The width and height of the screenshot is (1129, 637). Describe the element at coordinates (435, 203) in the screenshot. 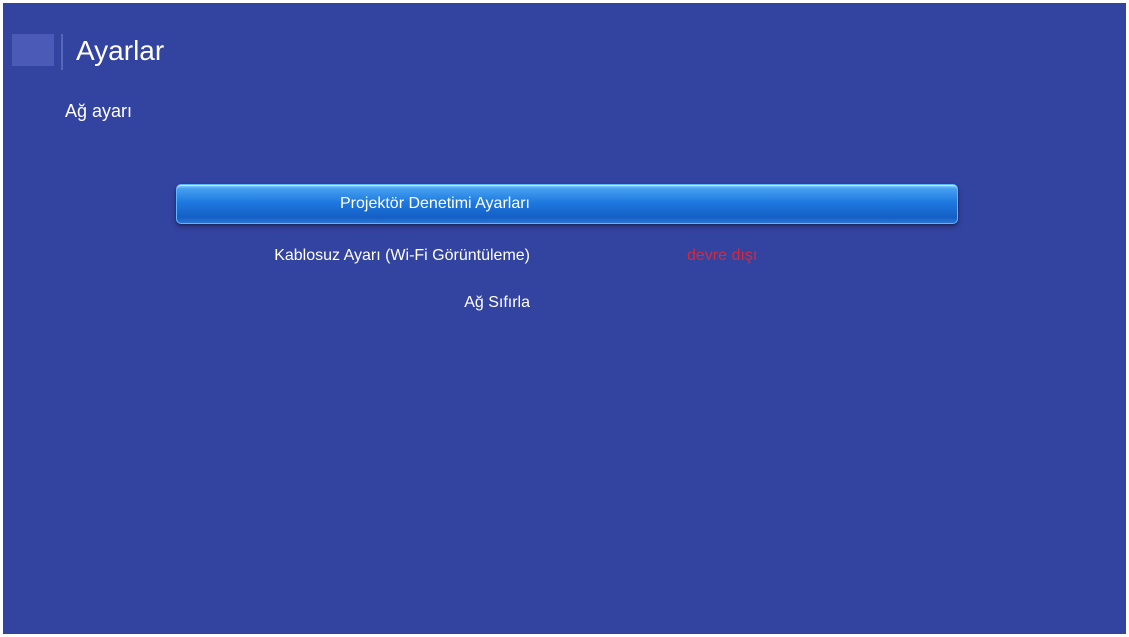

I see `menu-item-label: Projektör Denetimi Ayarları` at that location.